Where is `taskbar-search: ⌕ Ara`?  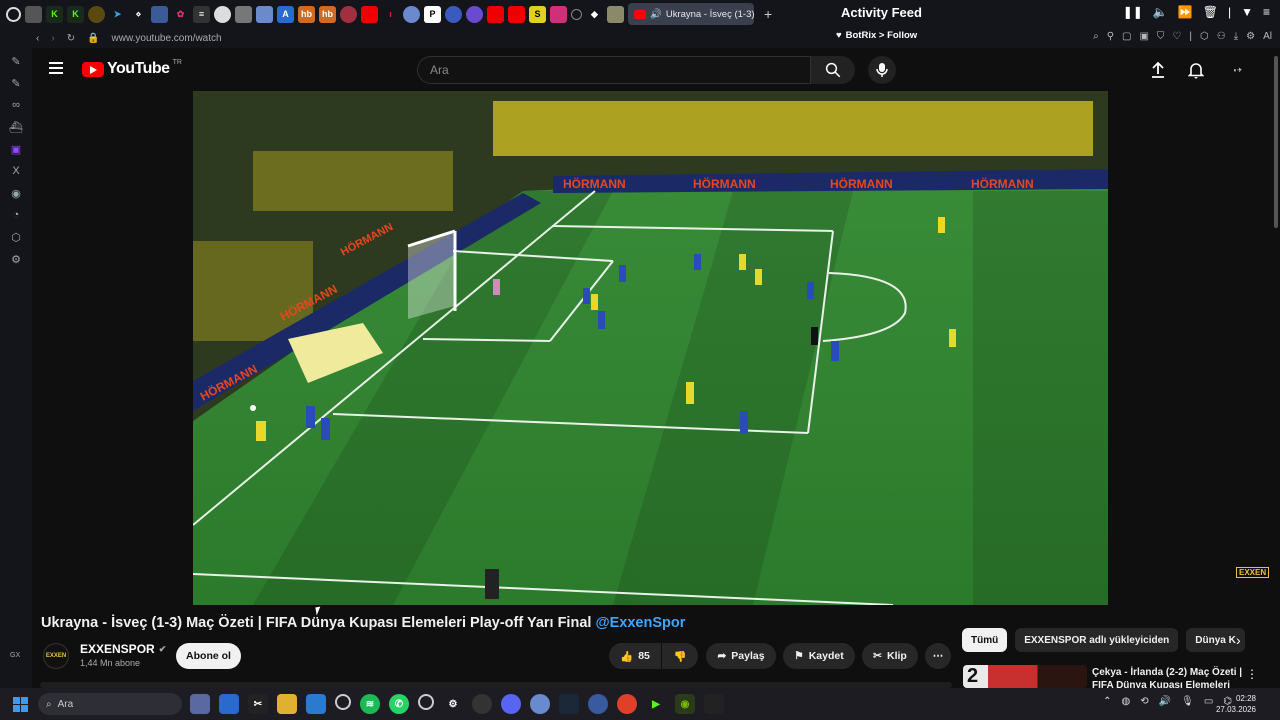
taskbar-search: ⌕ Ara is located at coordinates (110, 704).